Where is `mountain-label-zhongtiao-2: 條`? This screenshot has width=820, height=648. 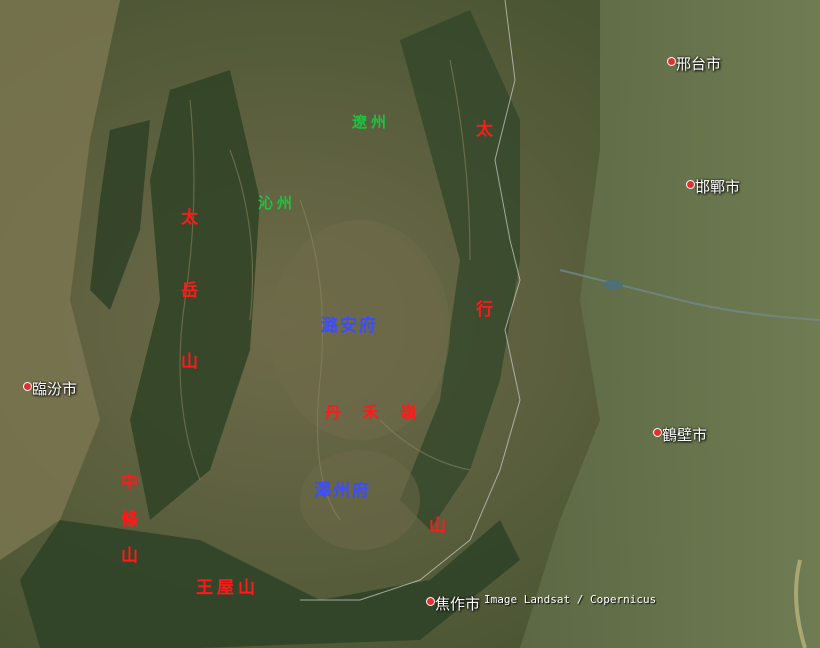
mountain-label-zhongtiao-2: 條 is located at coordinates (129, 520).